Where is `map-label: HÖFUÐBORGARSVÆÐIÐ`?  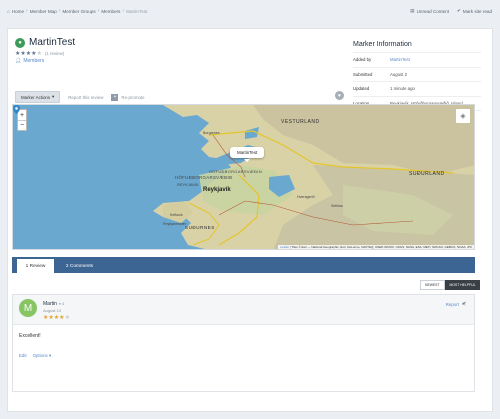 map-label: HÖFUÐBORGARSVÆÐIÐ is located at coordinates (204, 177).